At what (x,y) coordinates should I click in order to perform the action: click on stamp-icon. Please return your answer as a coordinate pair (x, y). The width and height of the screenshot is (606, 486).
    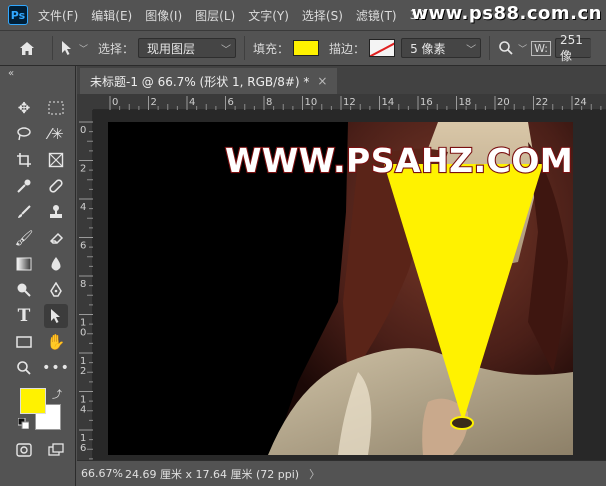
    Looking at the image, I should click on (56, 211).